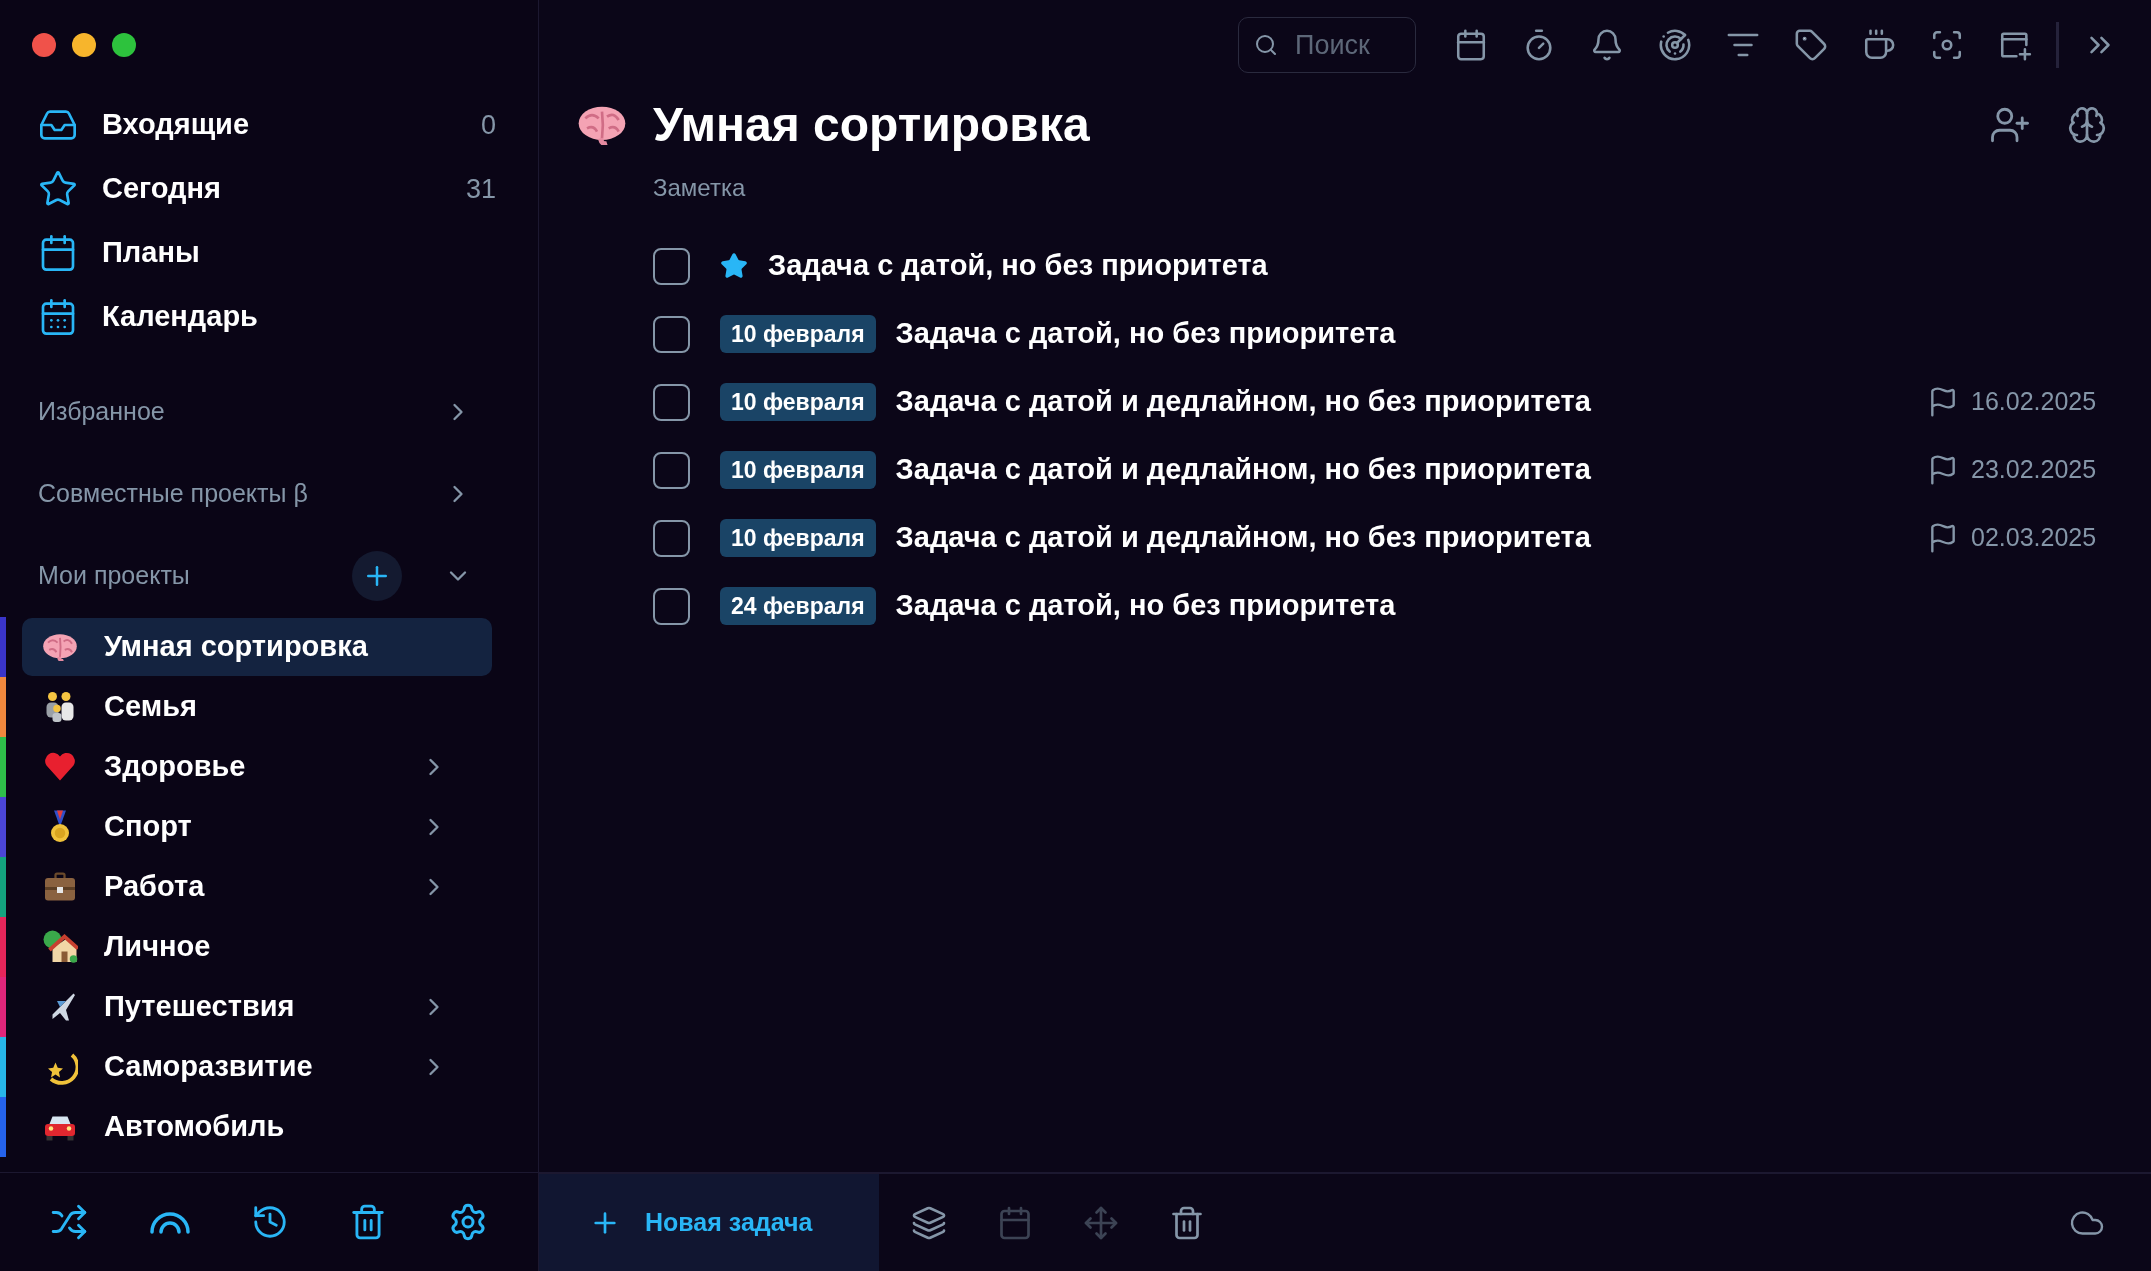  I want to click on project-label: Здоровье, so click(175, 767).